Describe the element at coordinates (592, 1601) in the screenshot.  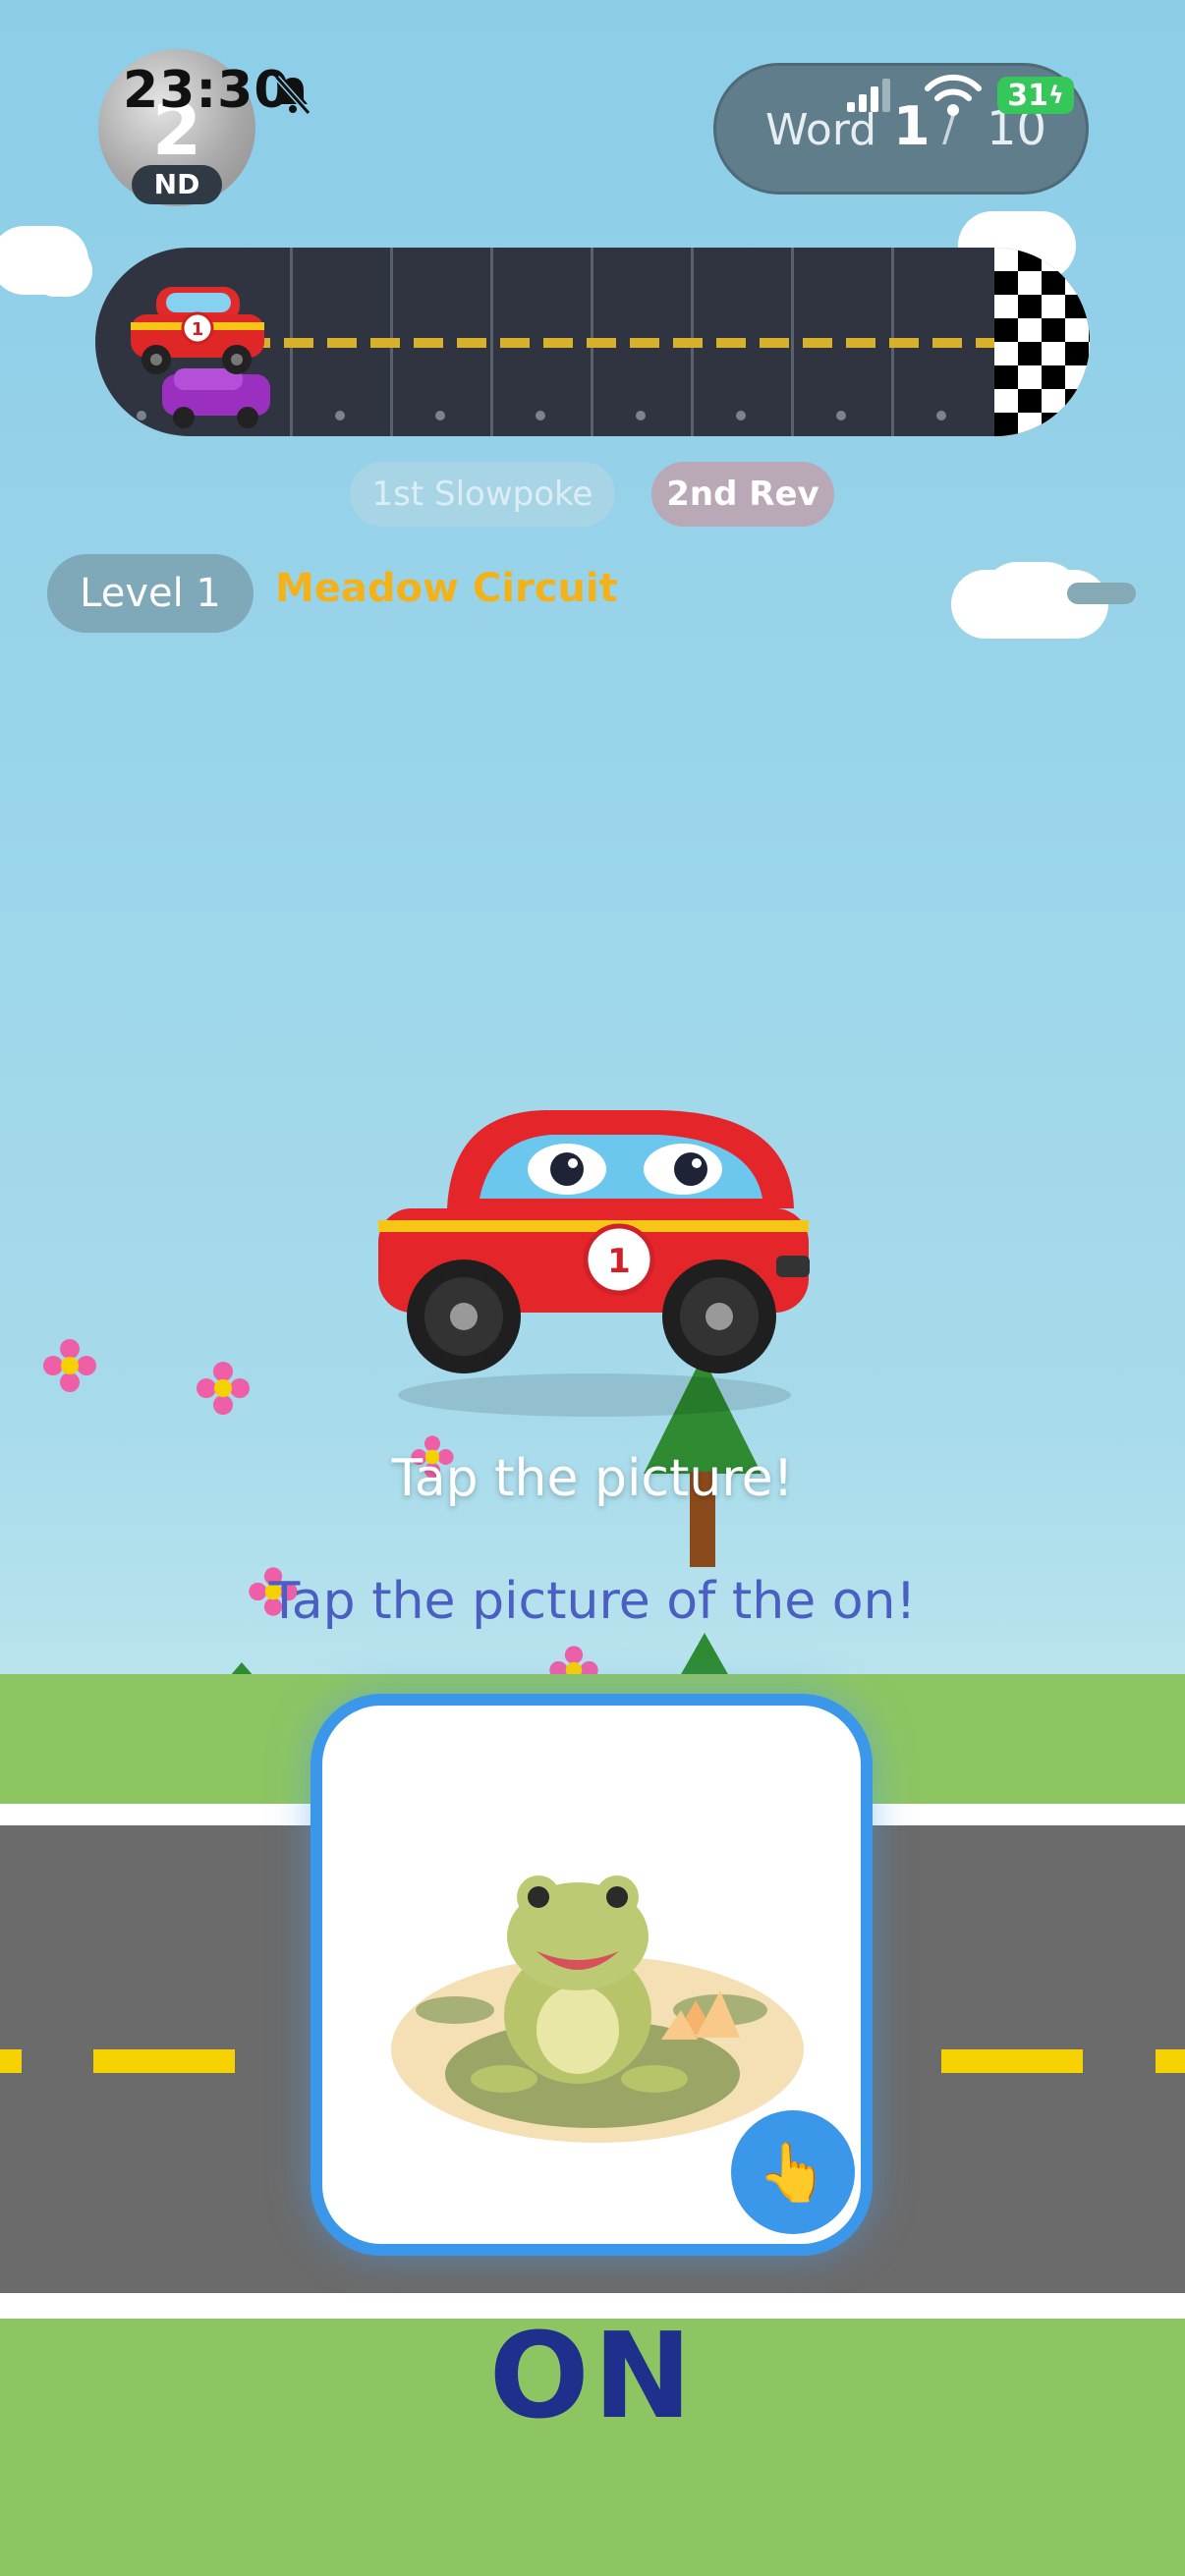
I see `prompt-subtitle: Tap the picture of the on!` at that location.